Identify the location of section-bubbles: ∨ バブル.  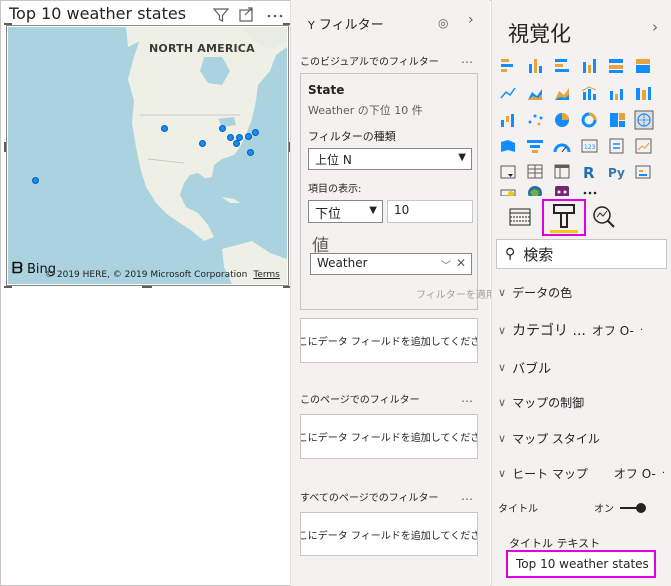
(524, 367).